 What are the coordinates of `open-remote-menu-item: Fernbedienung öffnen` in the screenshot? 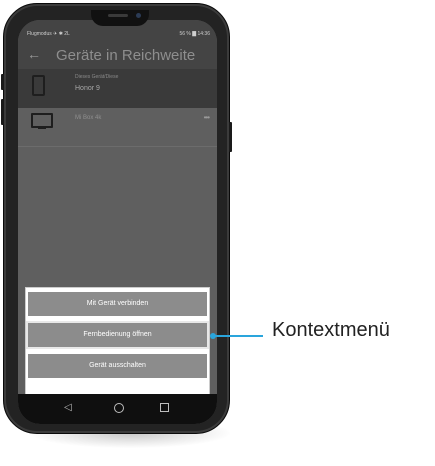 It's located at (117, 335).